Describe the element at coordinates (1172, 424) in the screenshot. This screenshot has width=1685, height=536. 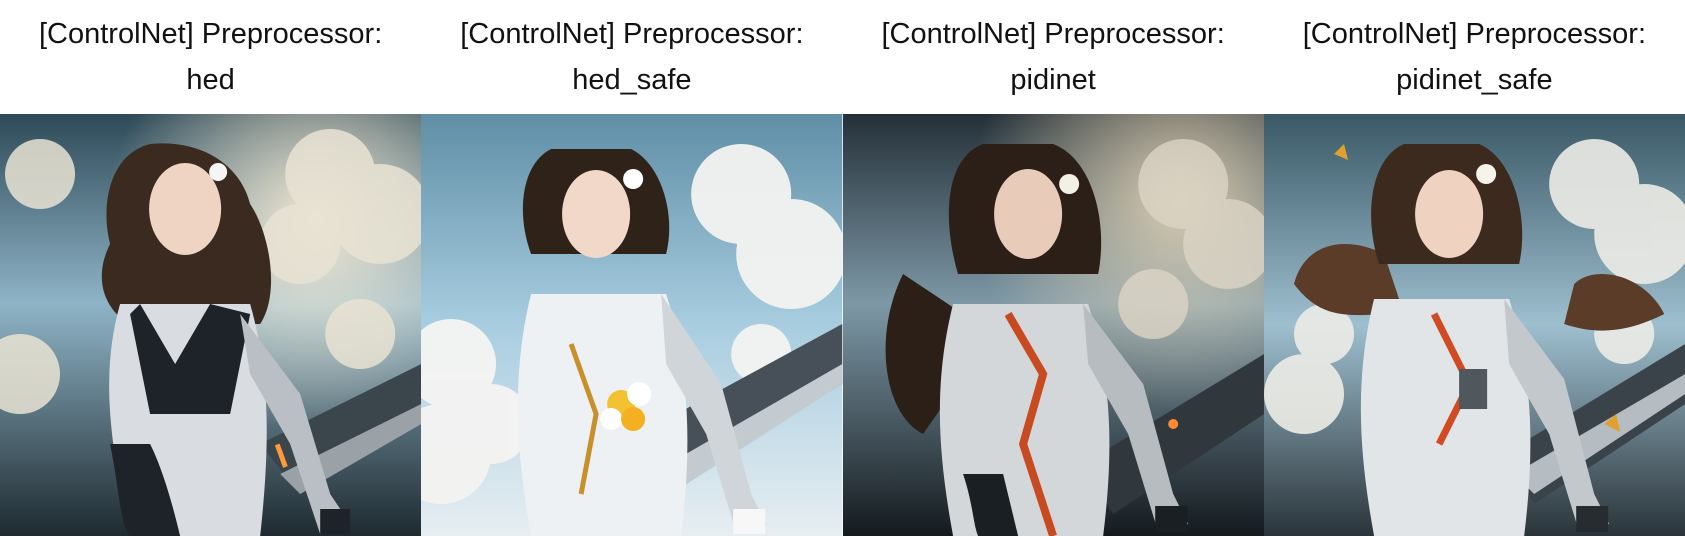
I see `ember` at that location.